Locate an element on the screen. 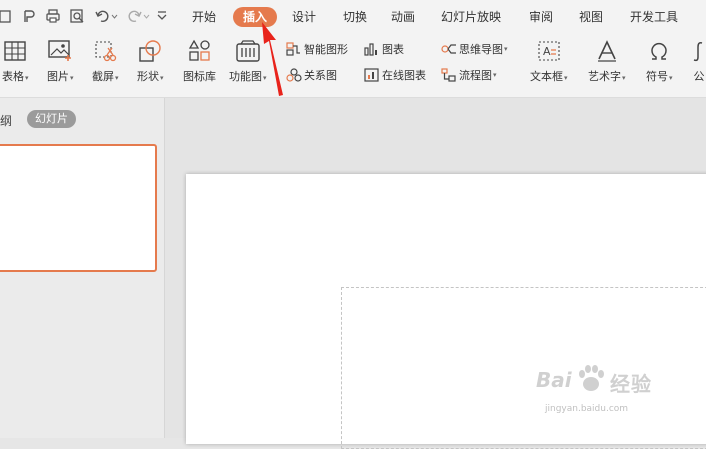 This screenshot has width=706, height=449. table-button: 表格▾ is located at coordinates (15, 61).